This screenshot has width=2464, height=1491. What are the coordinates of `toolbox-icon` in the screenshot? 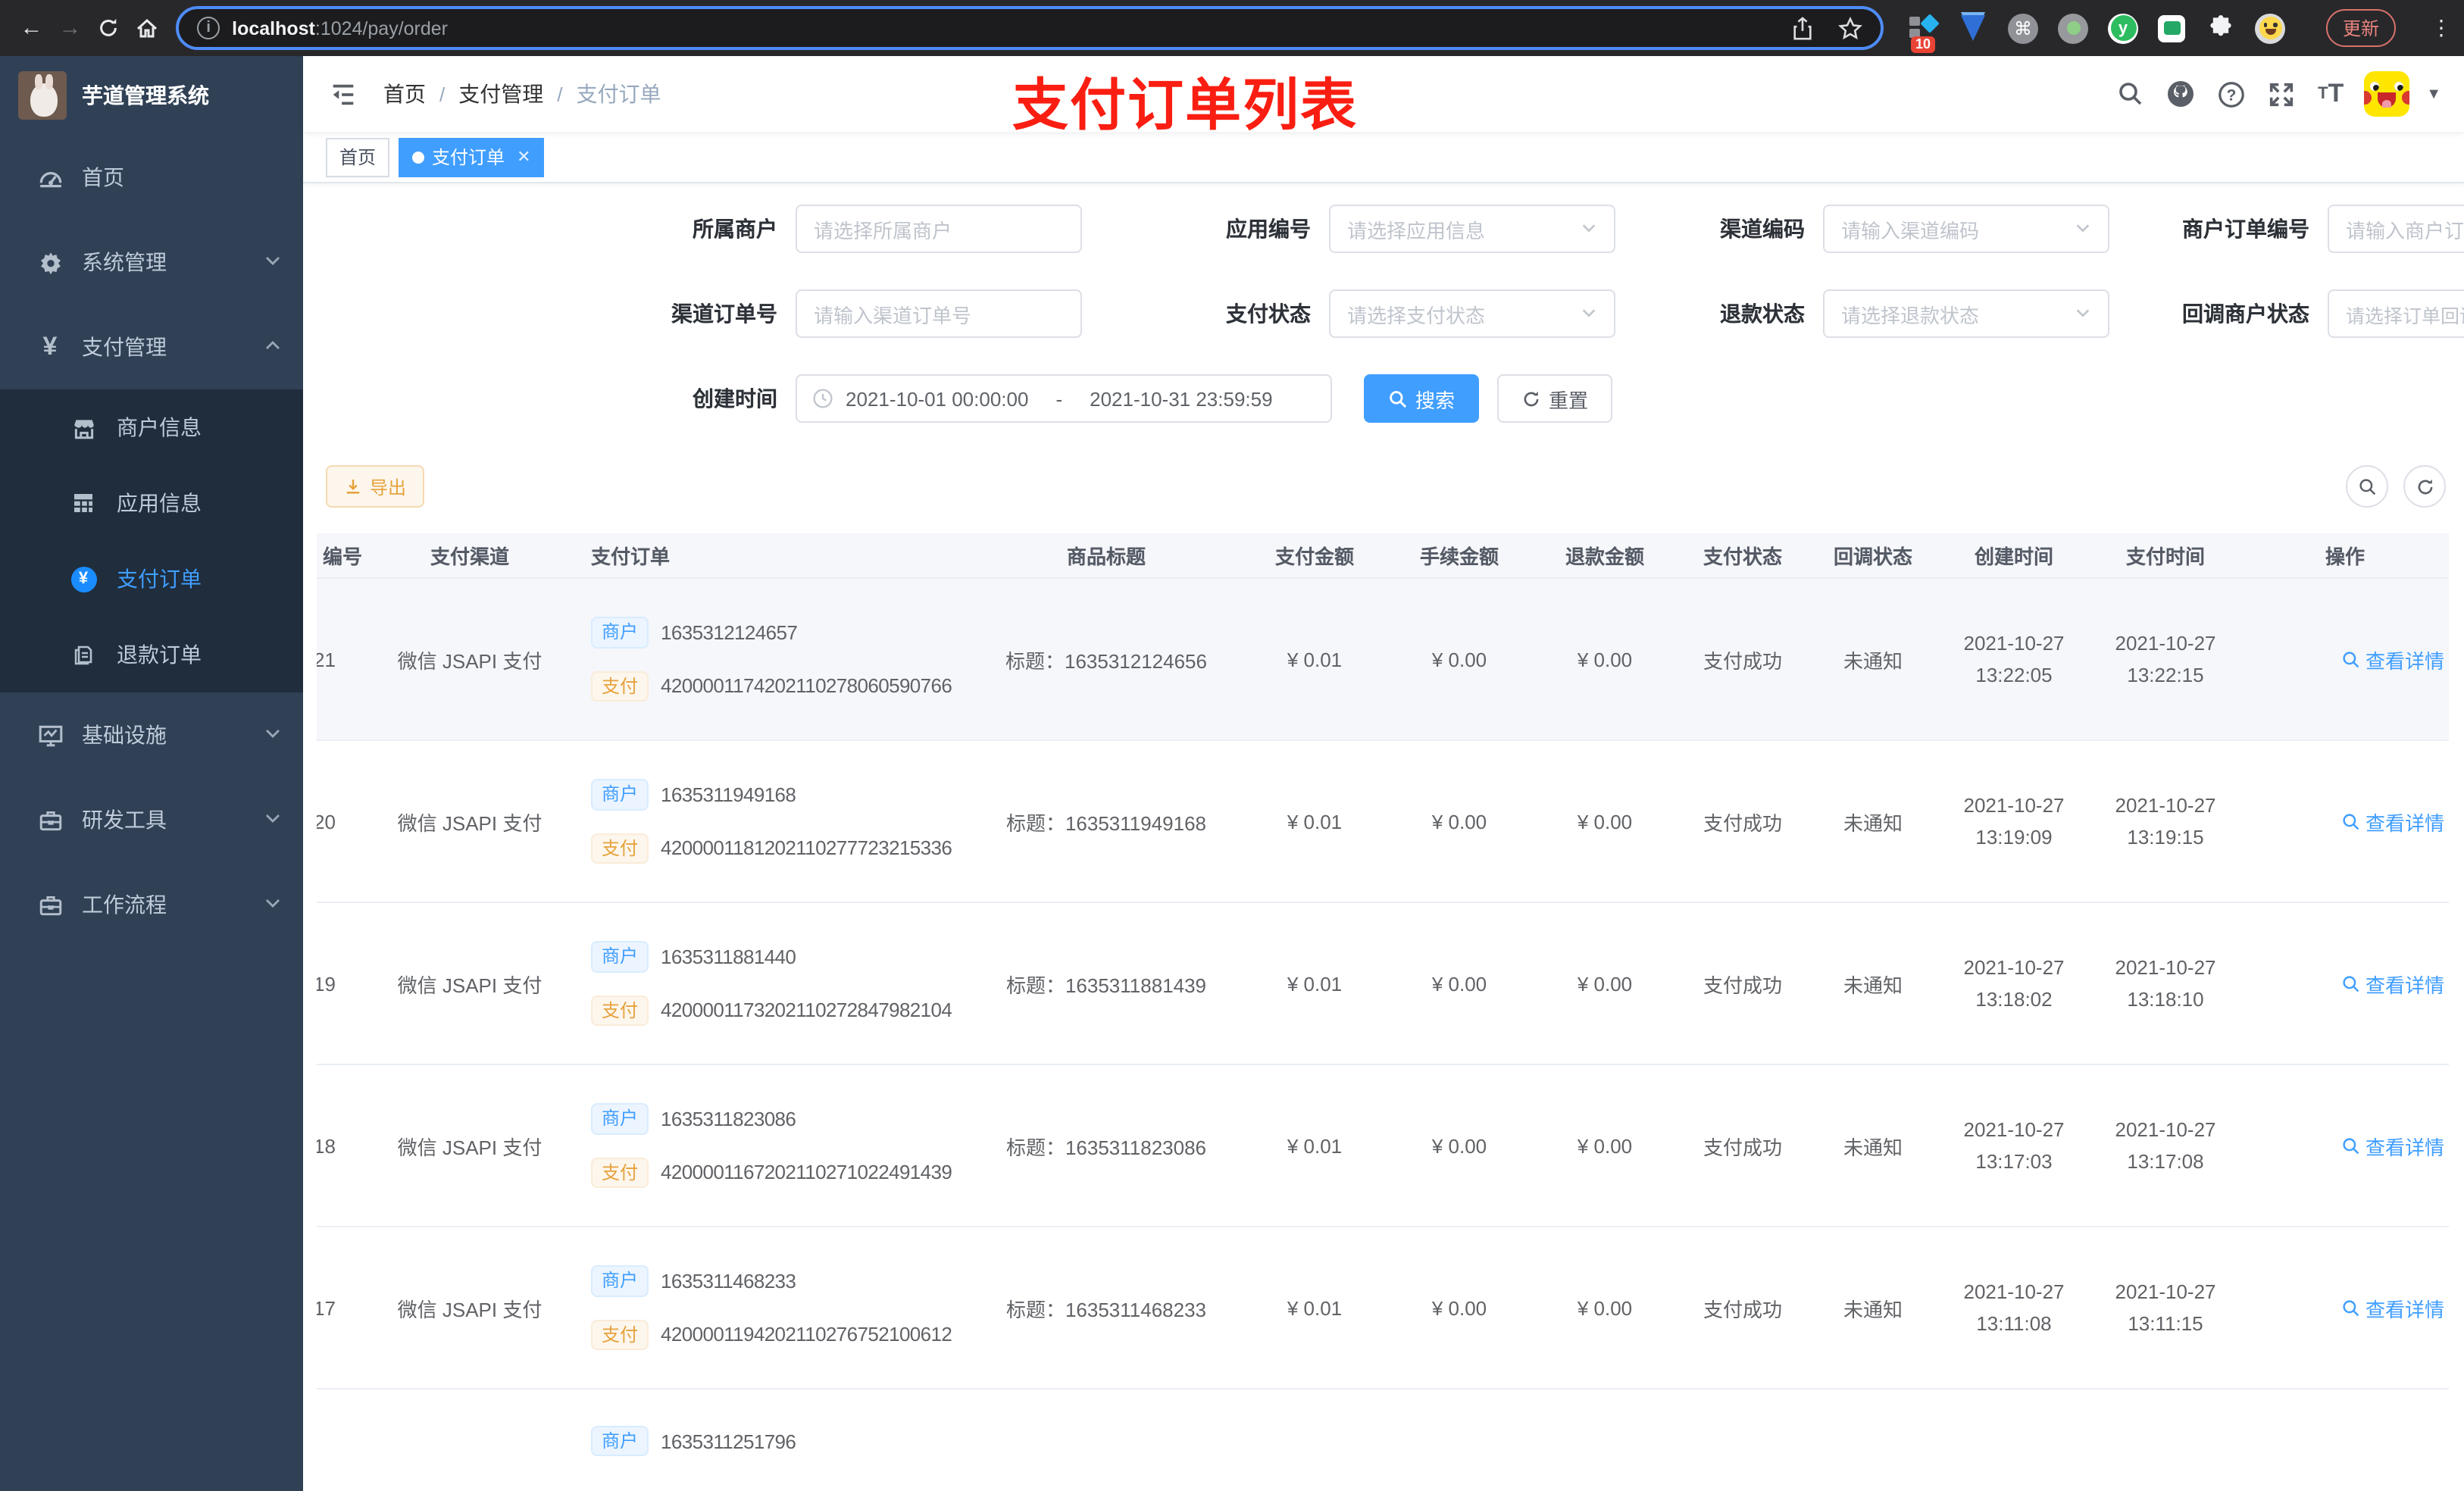 It's located at (50, 820).